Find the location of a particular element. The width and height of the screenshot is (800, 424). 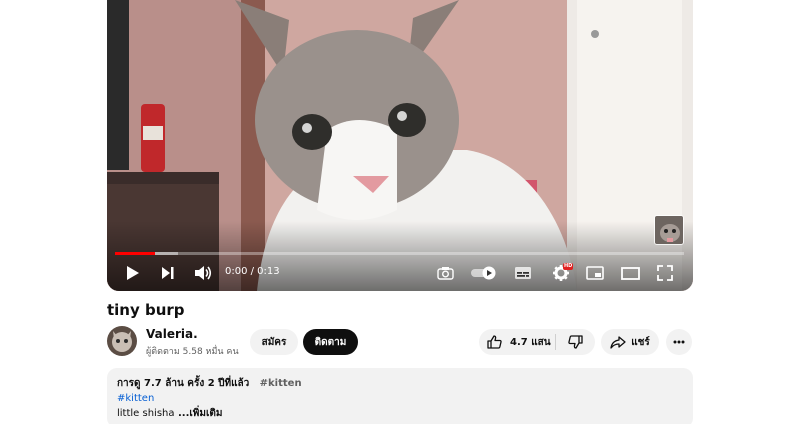

theater-mode-button is located at coordinates (630, 273).